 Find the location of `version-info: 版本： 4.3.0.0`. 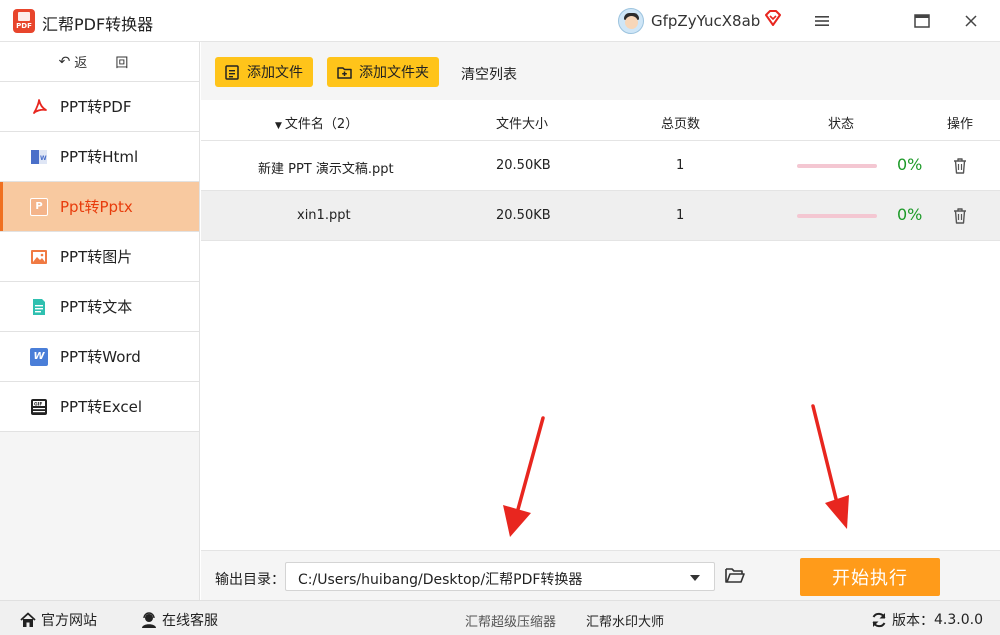

version-info: 版本： 4.3.0.0 is located at coordinates (927, 620).